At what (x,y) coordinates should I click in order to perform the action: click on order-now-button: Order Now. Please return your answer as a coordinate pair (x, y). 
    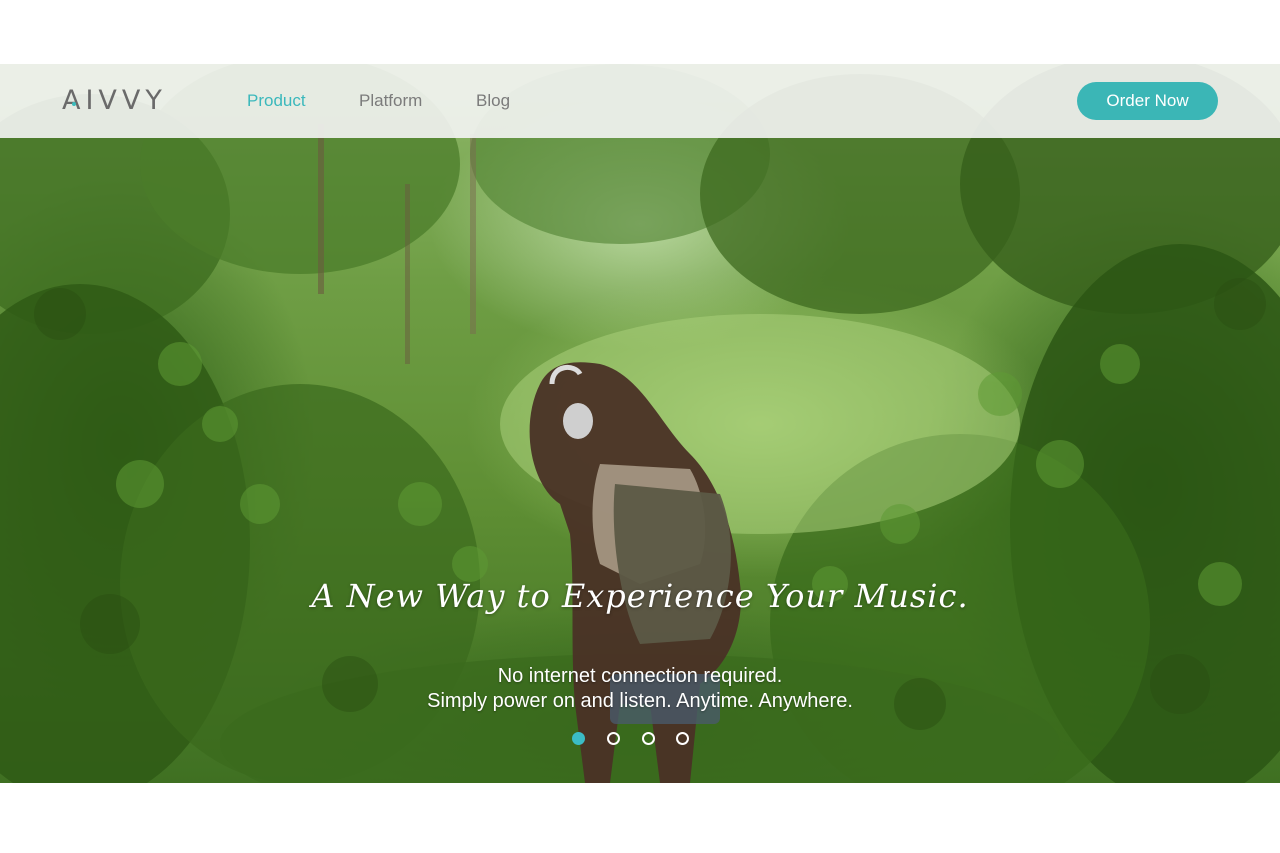
    Looking at the image, I should click on (1147, 101).